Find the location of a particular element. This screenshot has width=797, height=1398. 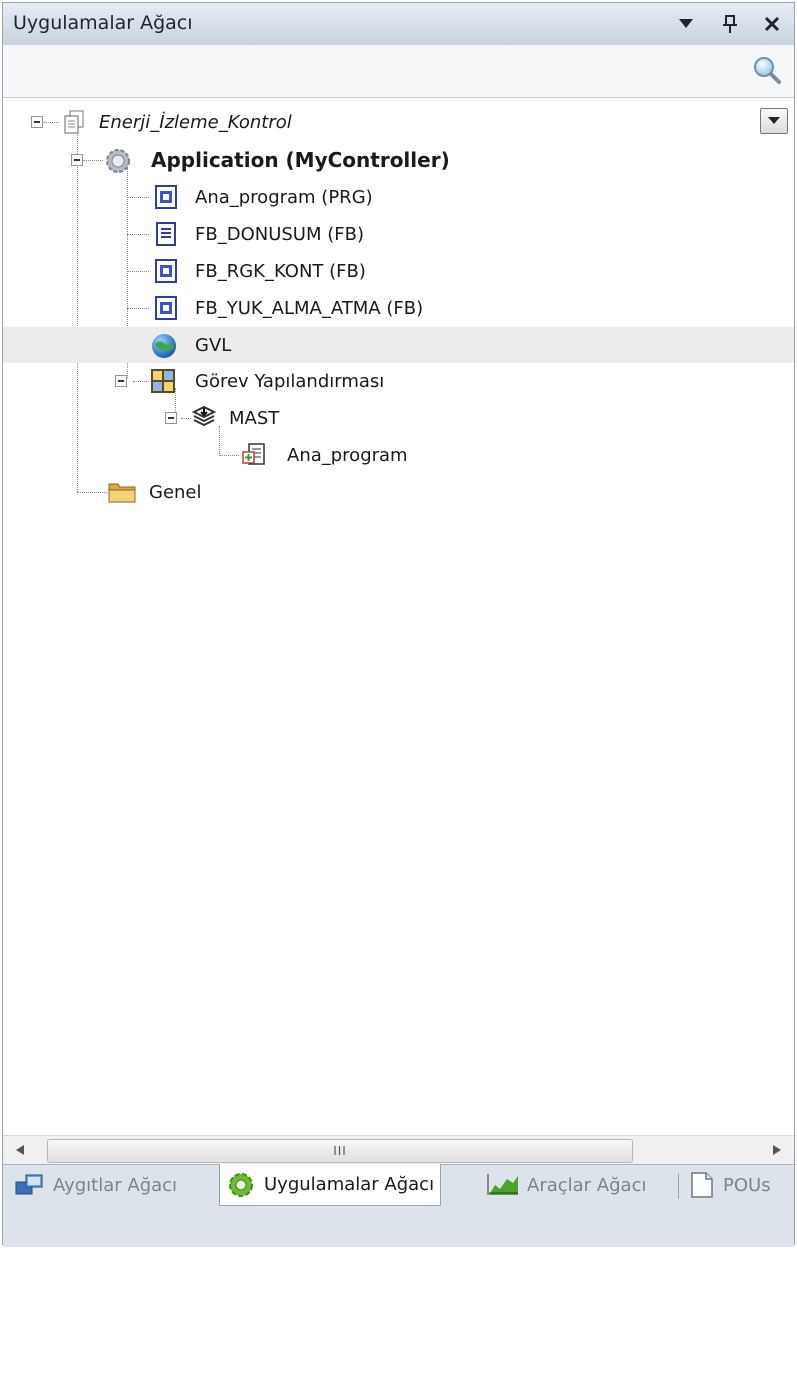

panel-menu-dropdown-button is located at coordinates (686, 24).